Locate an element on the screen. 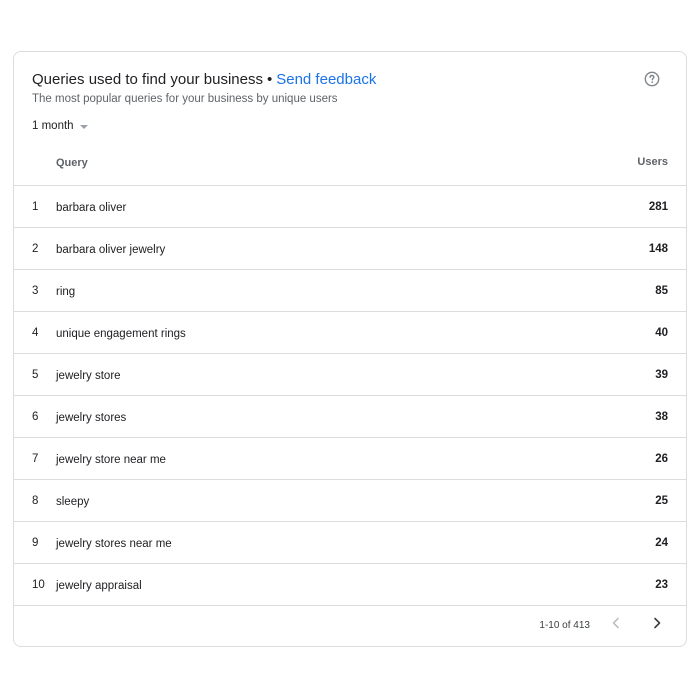 This screenshot has height=700, width=700. table-row: 7 jewelry store near me 26 is located at coordinates (350, 459).